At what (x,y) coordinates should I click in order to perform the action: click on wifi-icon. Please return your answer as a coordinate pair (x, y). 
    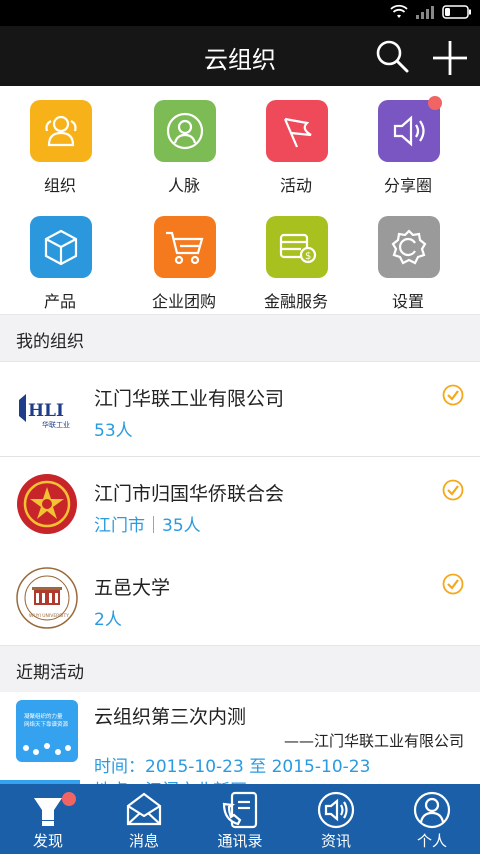
    Looking at the image, I should click on (399, 11).